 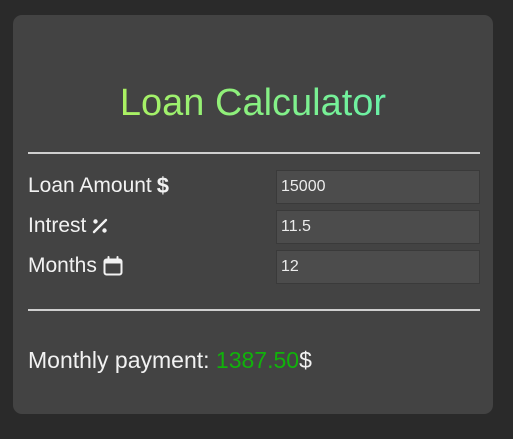 What do you see at coordinates (90, 185) in the screenshot?
I see `loan-amount-label-text: Loan Amount` at bounding box center [90, 185].